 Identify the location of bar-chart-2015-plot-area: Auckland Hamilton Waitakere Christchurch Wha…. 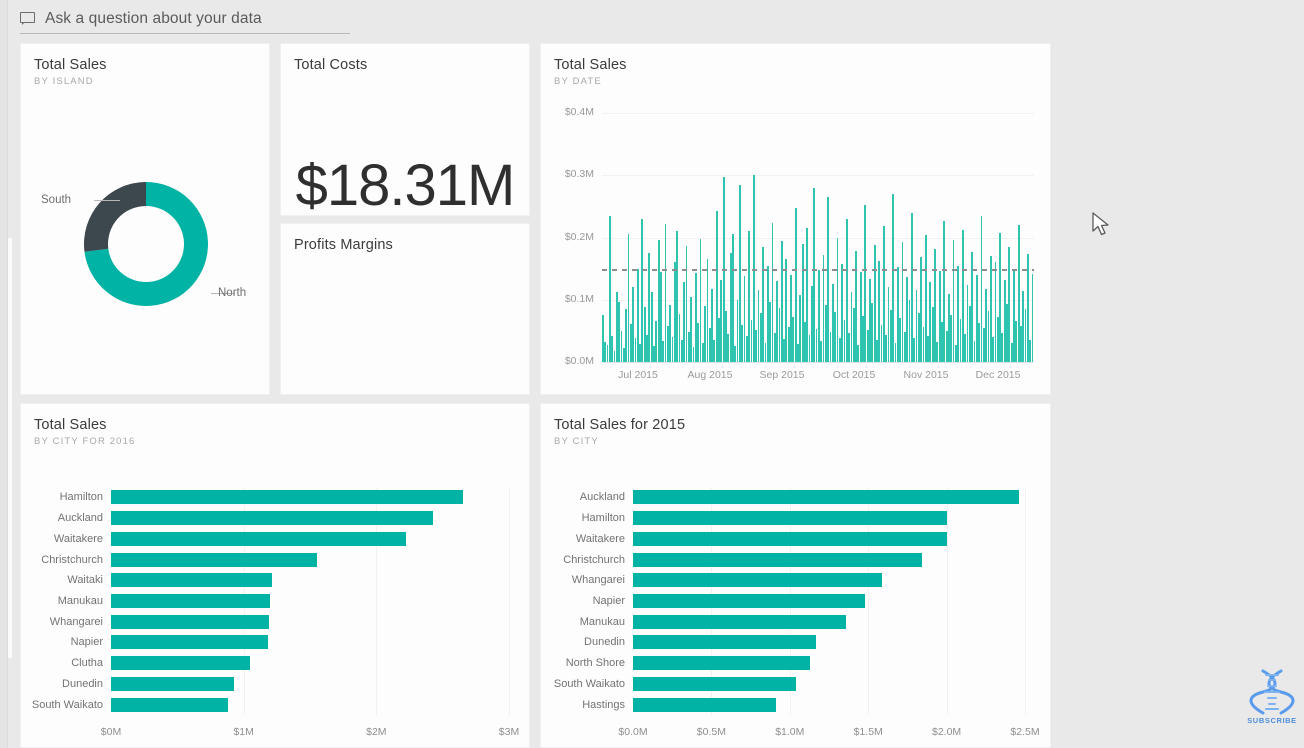
(790, 601).